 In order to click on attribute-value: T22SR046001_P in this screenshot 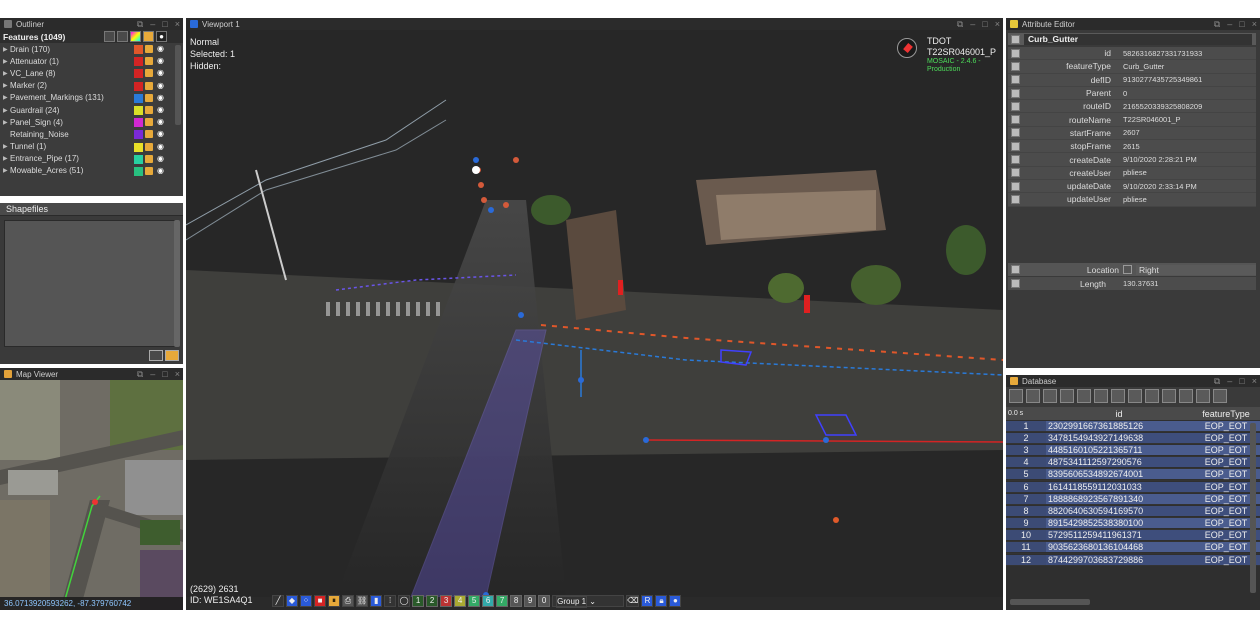, I will do `click(1152, 119)`.